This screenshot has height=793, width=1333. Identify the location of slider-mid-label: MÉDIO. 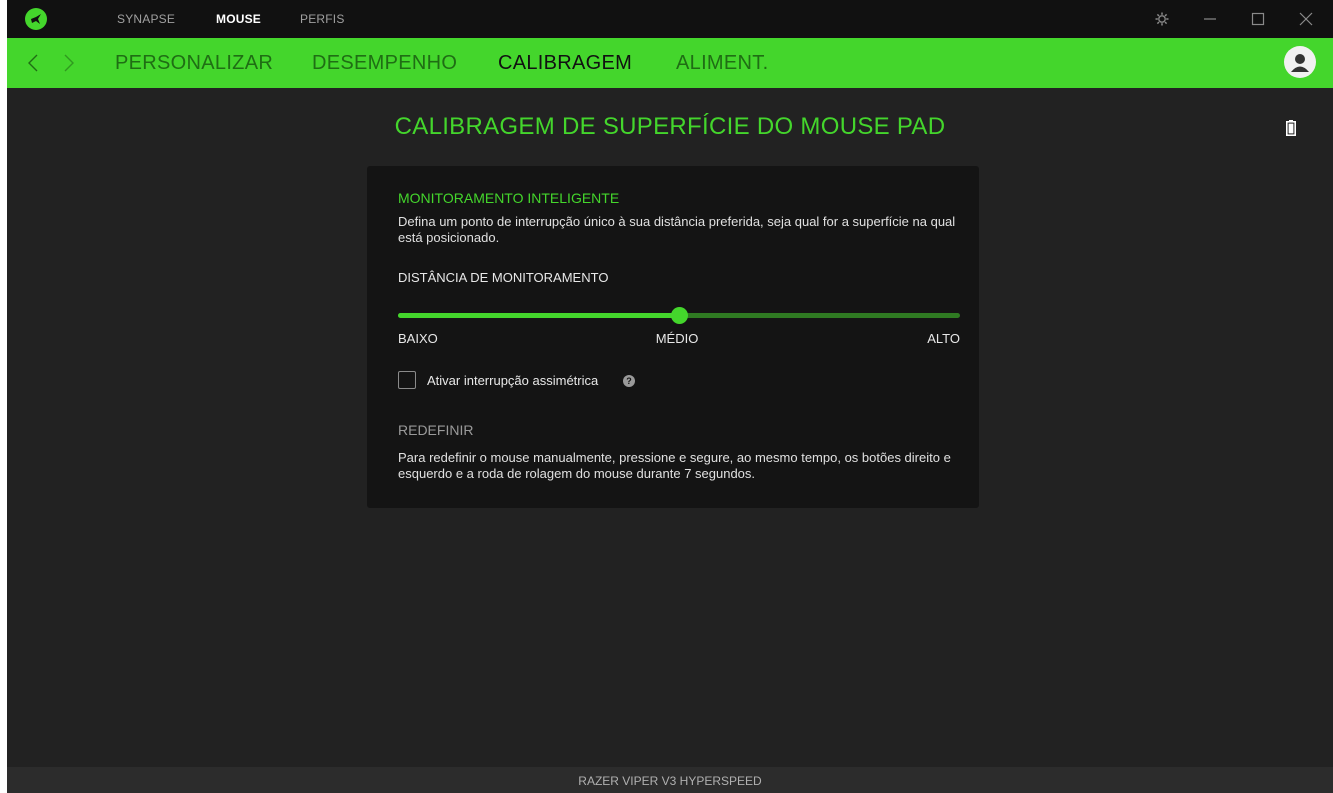
(677, 338).